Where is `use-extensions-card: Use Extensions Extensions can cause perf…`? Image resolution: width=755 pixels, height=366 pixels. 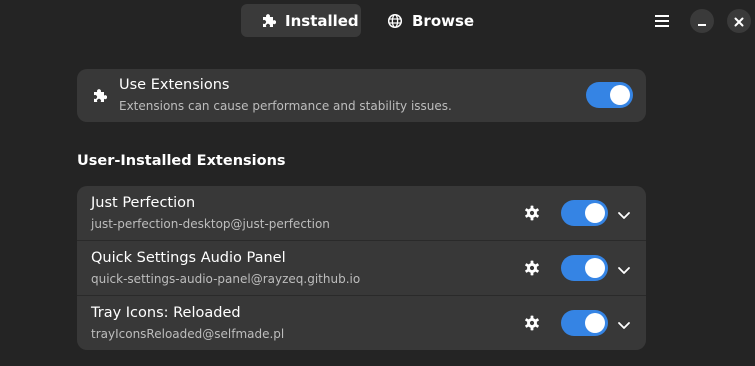 use-extensions-card: Use Extensions Extensions can cause perf… is located at coordinates (361, 95).